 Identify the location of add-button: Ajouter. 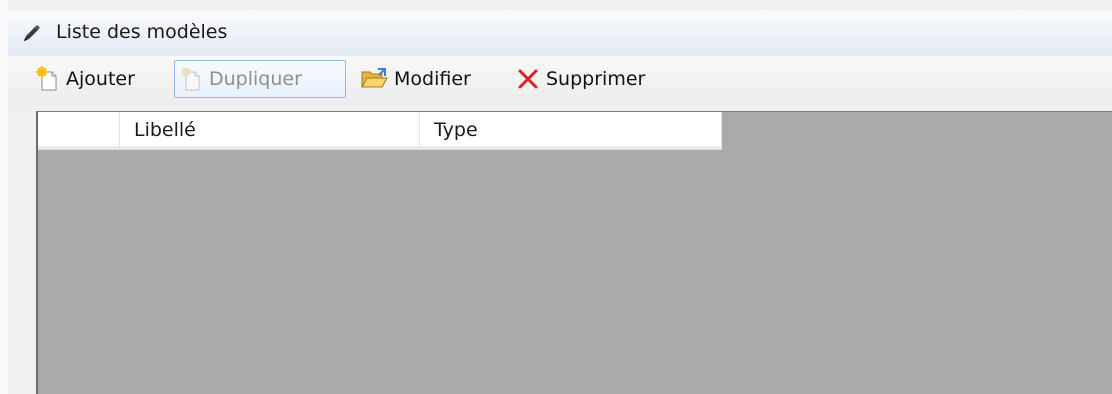
(85, 79).